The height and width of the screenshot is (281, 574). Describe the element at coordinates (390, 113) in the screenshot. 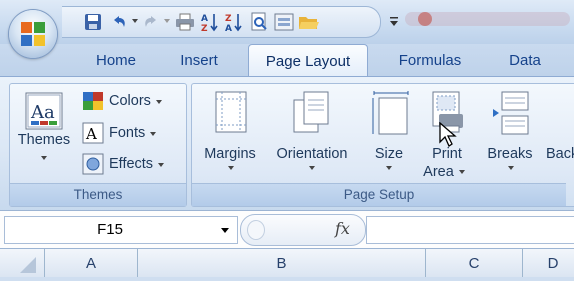

I see `size-icon` at that location.